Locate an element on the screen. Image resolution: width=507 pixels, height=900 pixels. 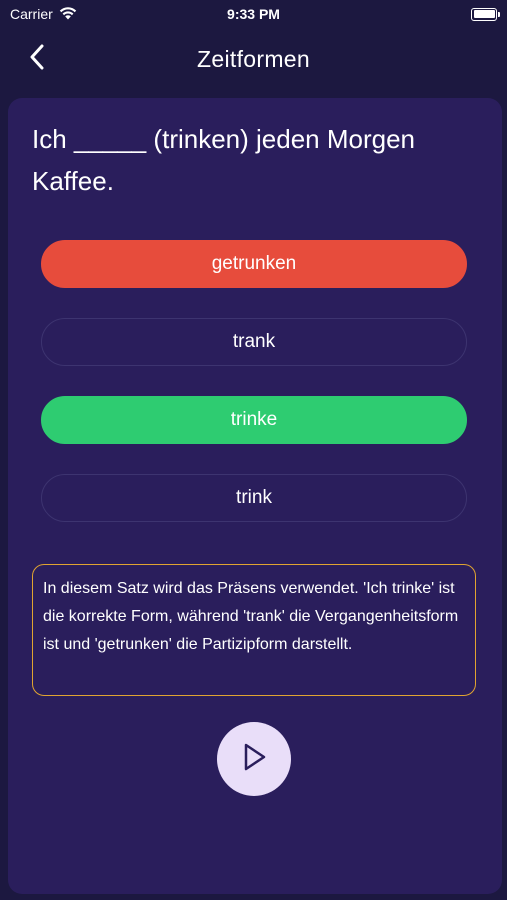
battery-icon is located at coordinates (485, 14).